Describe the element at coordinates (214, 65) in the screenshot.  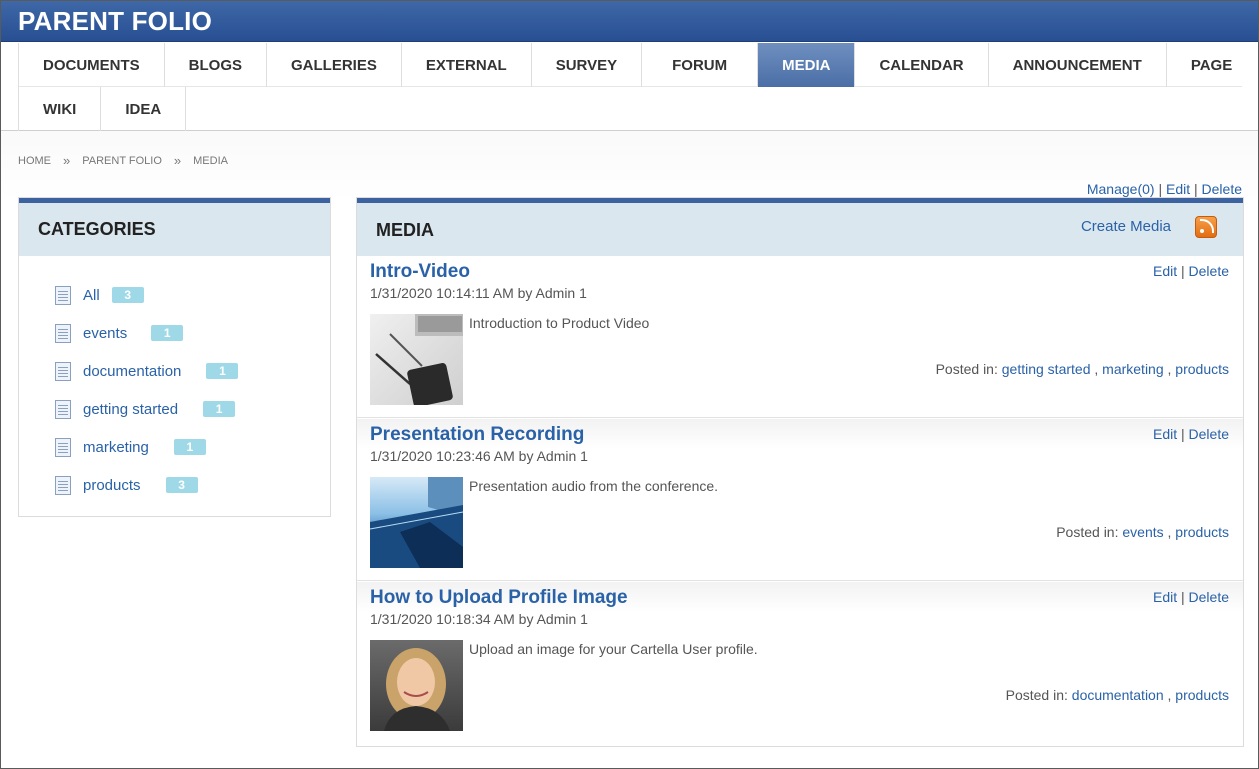
I see `tab-blogs: BLOGS` at that location.